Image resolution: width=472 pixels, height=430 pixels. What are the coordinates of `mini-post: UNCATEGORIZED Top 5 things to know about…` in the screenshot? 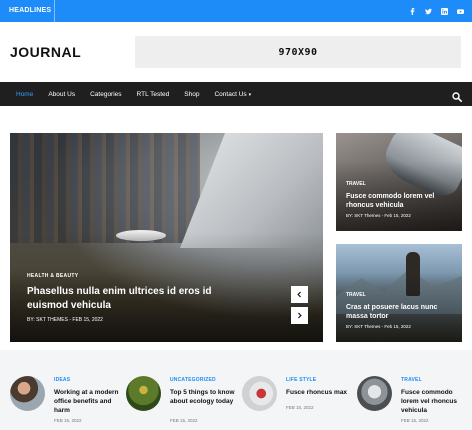 It's located at (181, 401).